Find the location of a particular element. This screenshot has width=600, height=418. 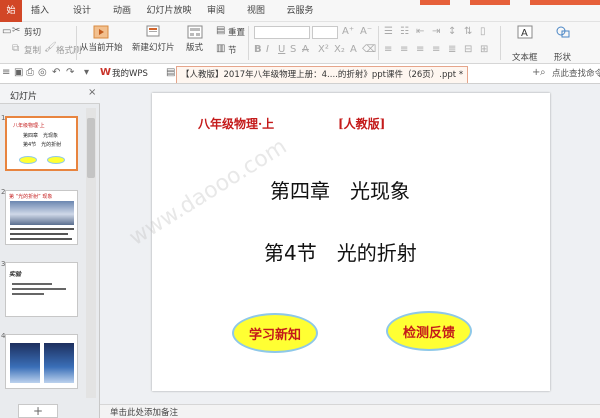

font-size-select is located at coordinates (325, 32).